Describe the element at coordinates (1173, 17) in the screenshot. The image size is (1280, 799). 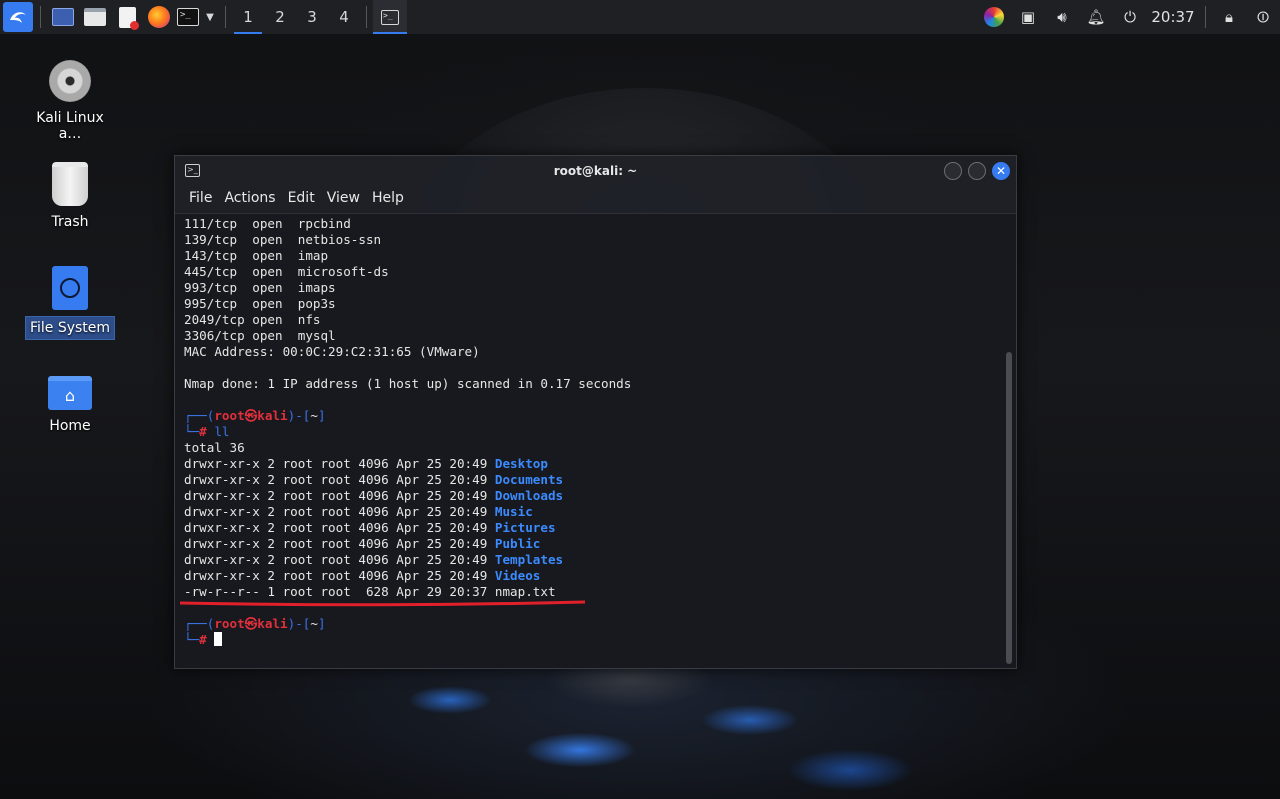
I see `clock: 20:37` at that location.